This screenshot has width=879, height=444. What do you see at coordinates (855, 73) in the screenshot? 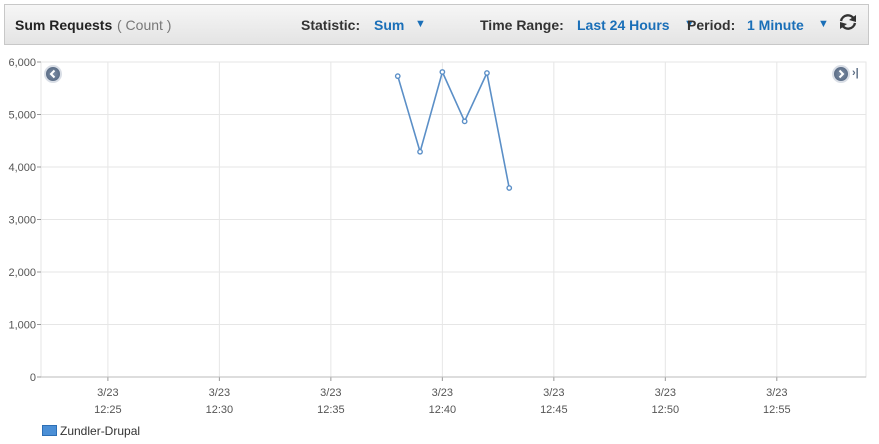
I see `jump-to-end-icon: ›|` at bounding box center [855, 73].